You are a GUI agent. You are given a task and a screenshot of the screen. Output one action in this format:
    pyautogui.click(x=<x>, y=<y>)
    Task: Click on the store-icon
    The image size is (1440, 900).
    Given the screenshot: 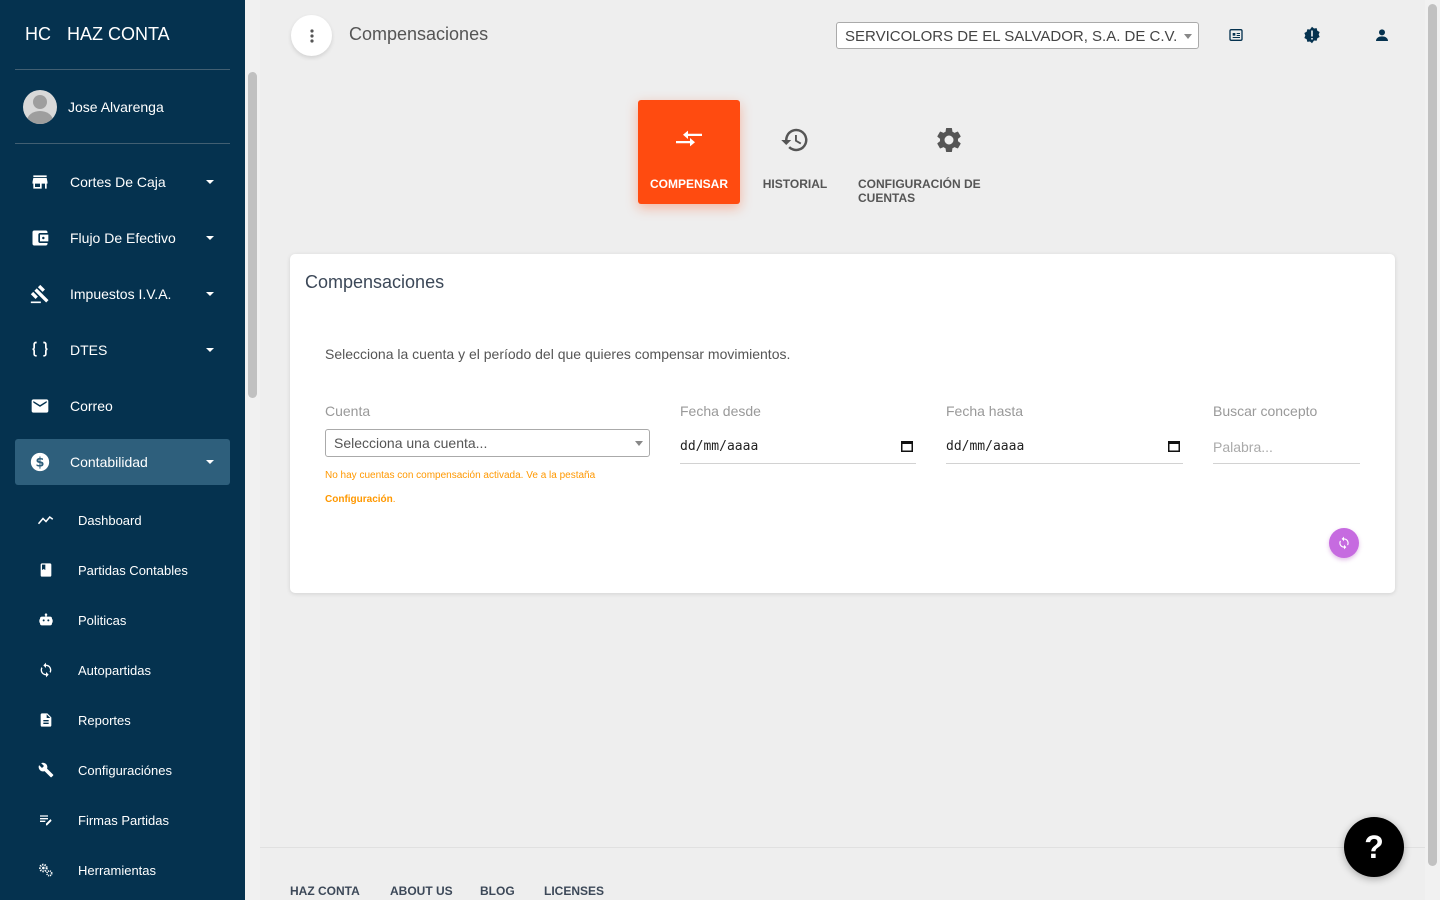 What is the action you would take?
    pyautogui.click(x=40, y=182)
    